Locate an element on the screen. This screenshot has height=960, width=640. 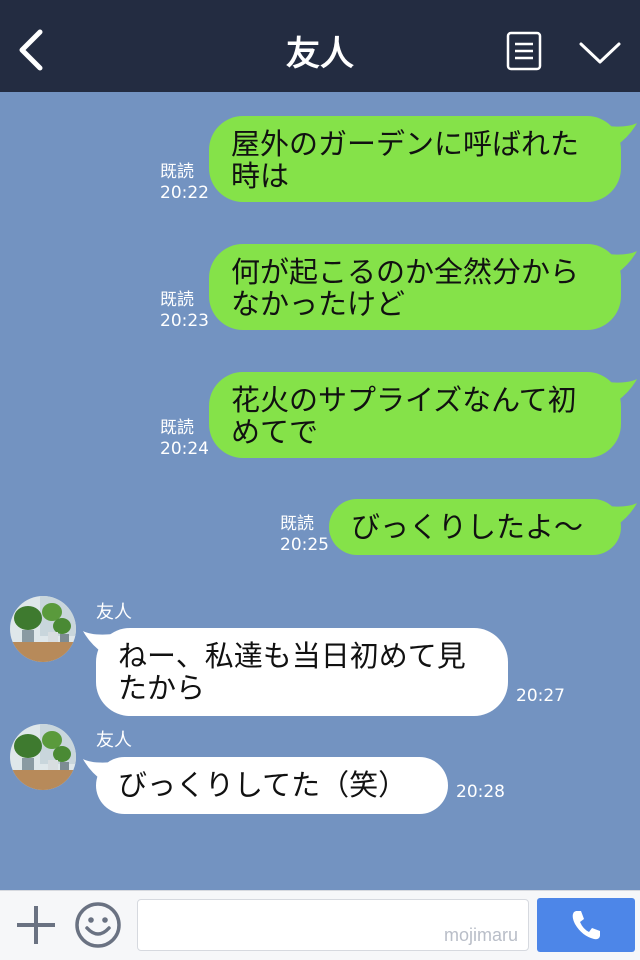
message-meta: 既読 20:23 is located at coordinates (184, 311).